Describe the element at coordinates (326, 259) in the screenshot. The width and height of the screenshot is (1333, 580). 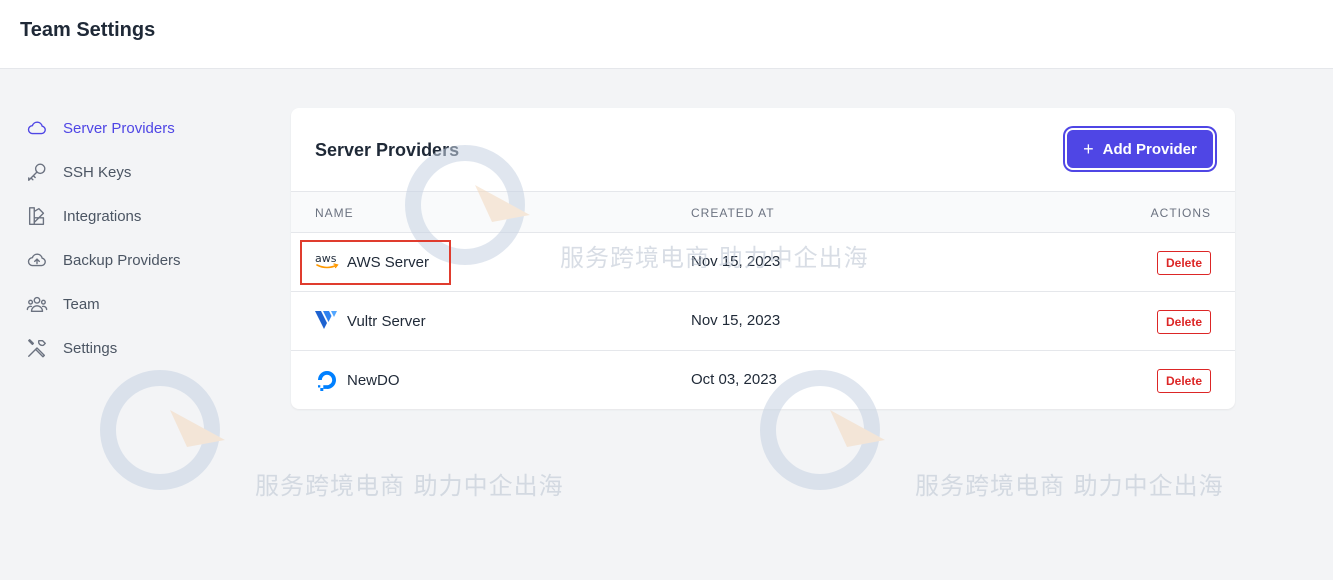
I see `aws-logo-text: aws` at that location.